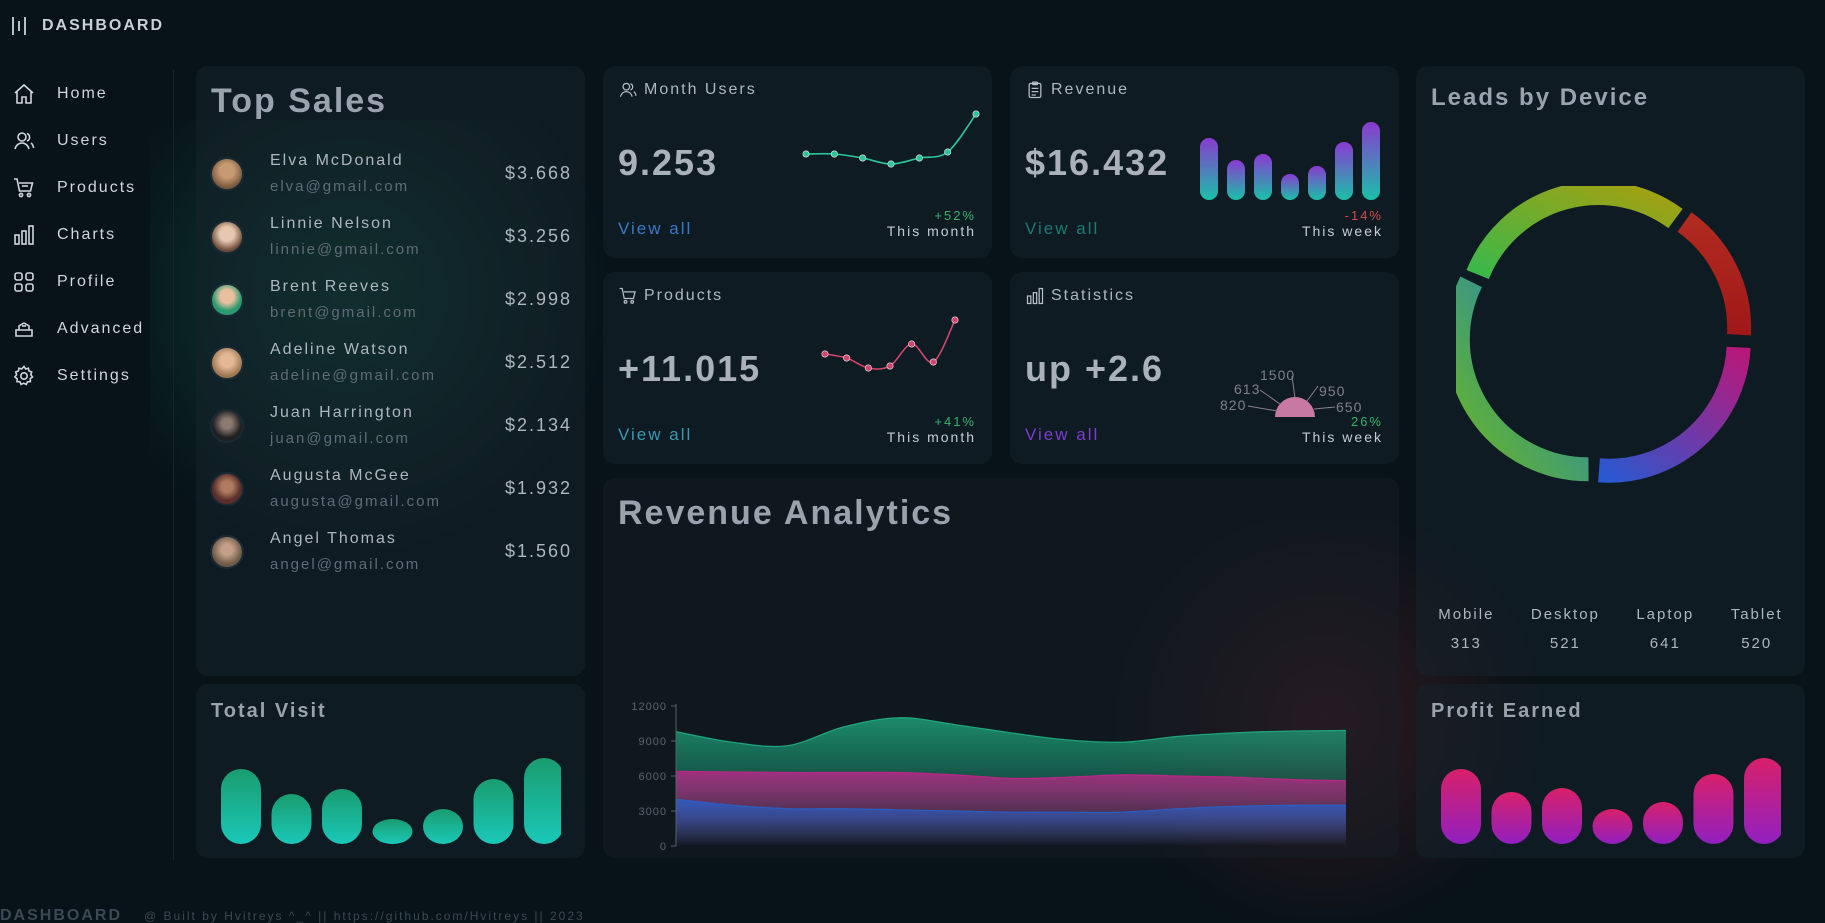  Describe the element at coordinates (649, 707) in the screenshot. I see `y-tick-label: 12000` at that location.